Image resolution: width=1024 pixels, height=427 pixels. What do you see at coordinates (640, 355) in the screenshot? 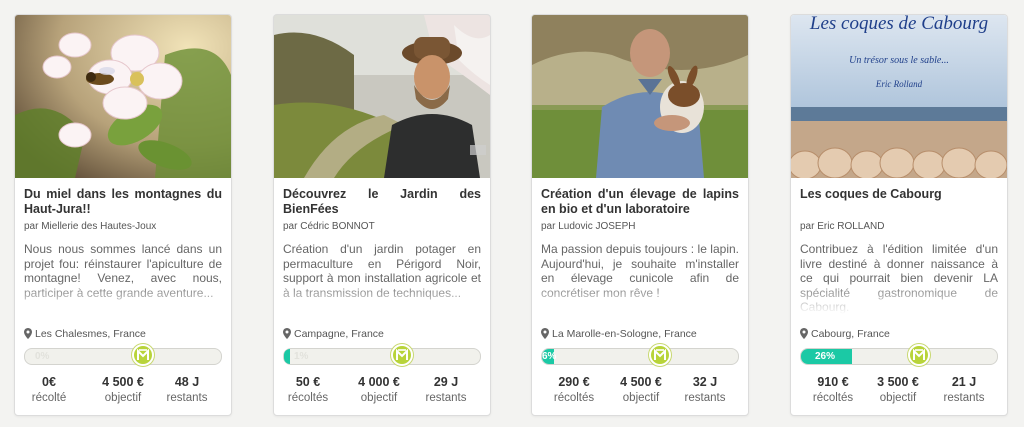
I see `funding-progress-bar: 6%` at bounding box center [640, 355].